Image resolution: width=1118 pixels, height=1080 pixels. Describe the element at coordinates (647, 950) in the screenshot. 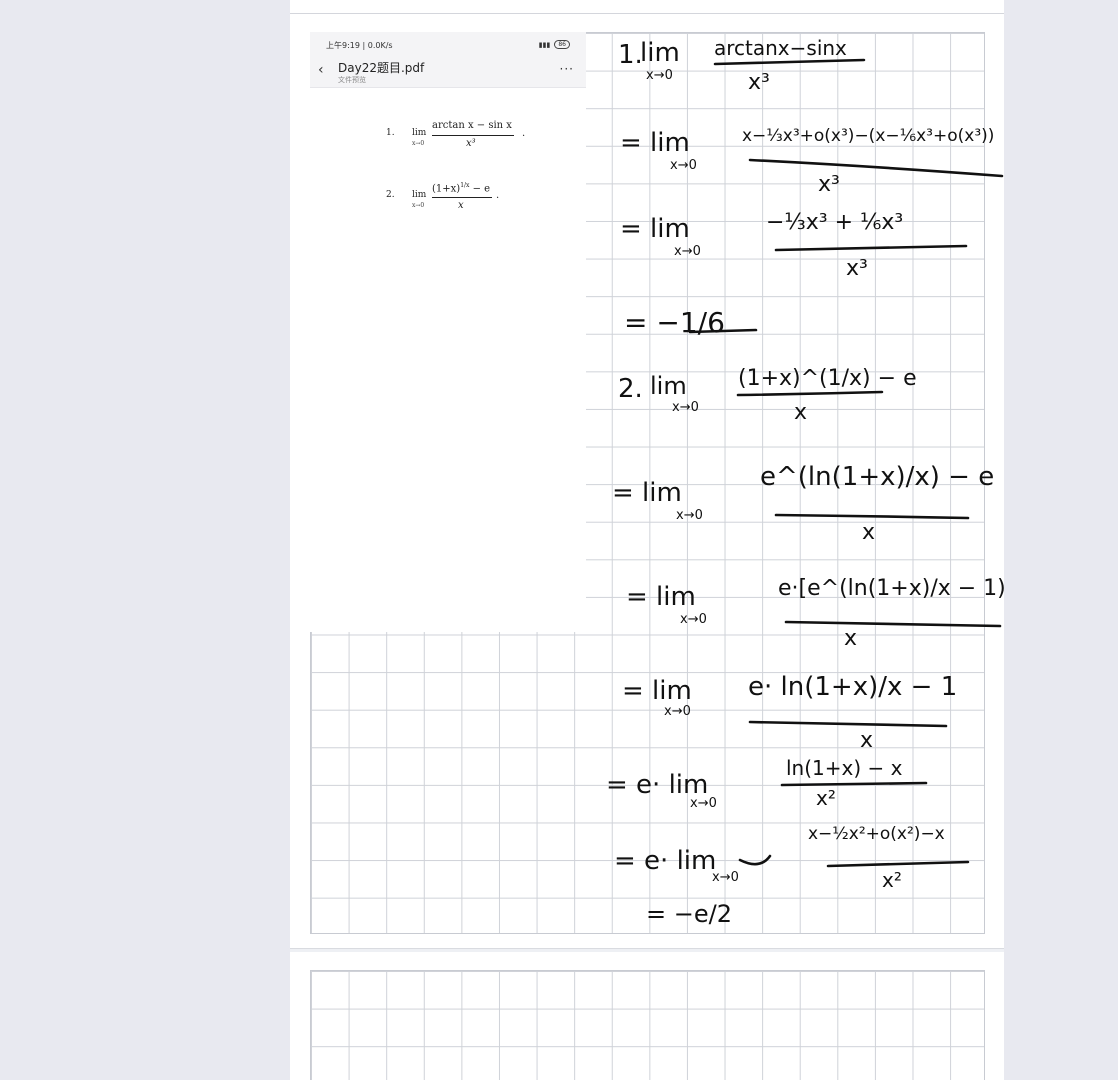

I see `page-separator` at that location.